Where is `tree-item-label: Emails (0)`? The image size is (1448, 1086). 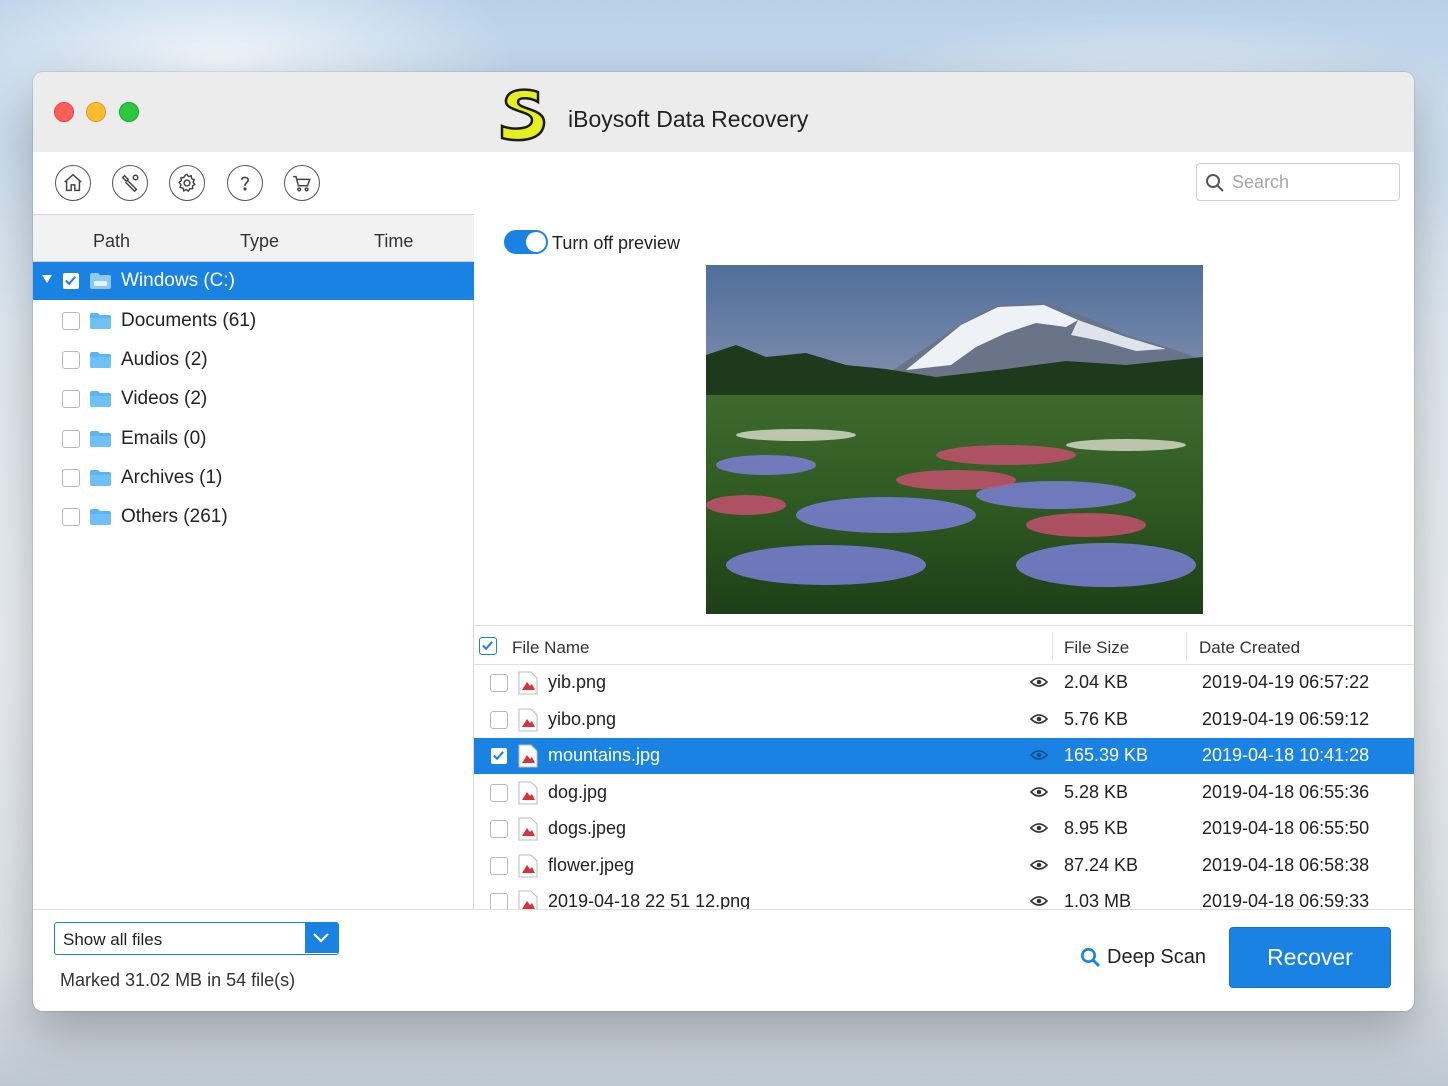
tree-item-label: Emails (0) is located at coordinates (164, 438).